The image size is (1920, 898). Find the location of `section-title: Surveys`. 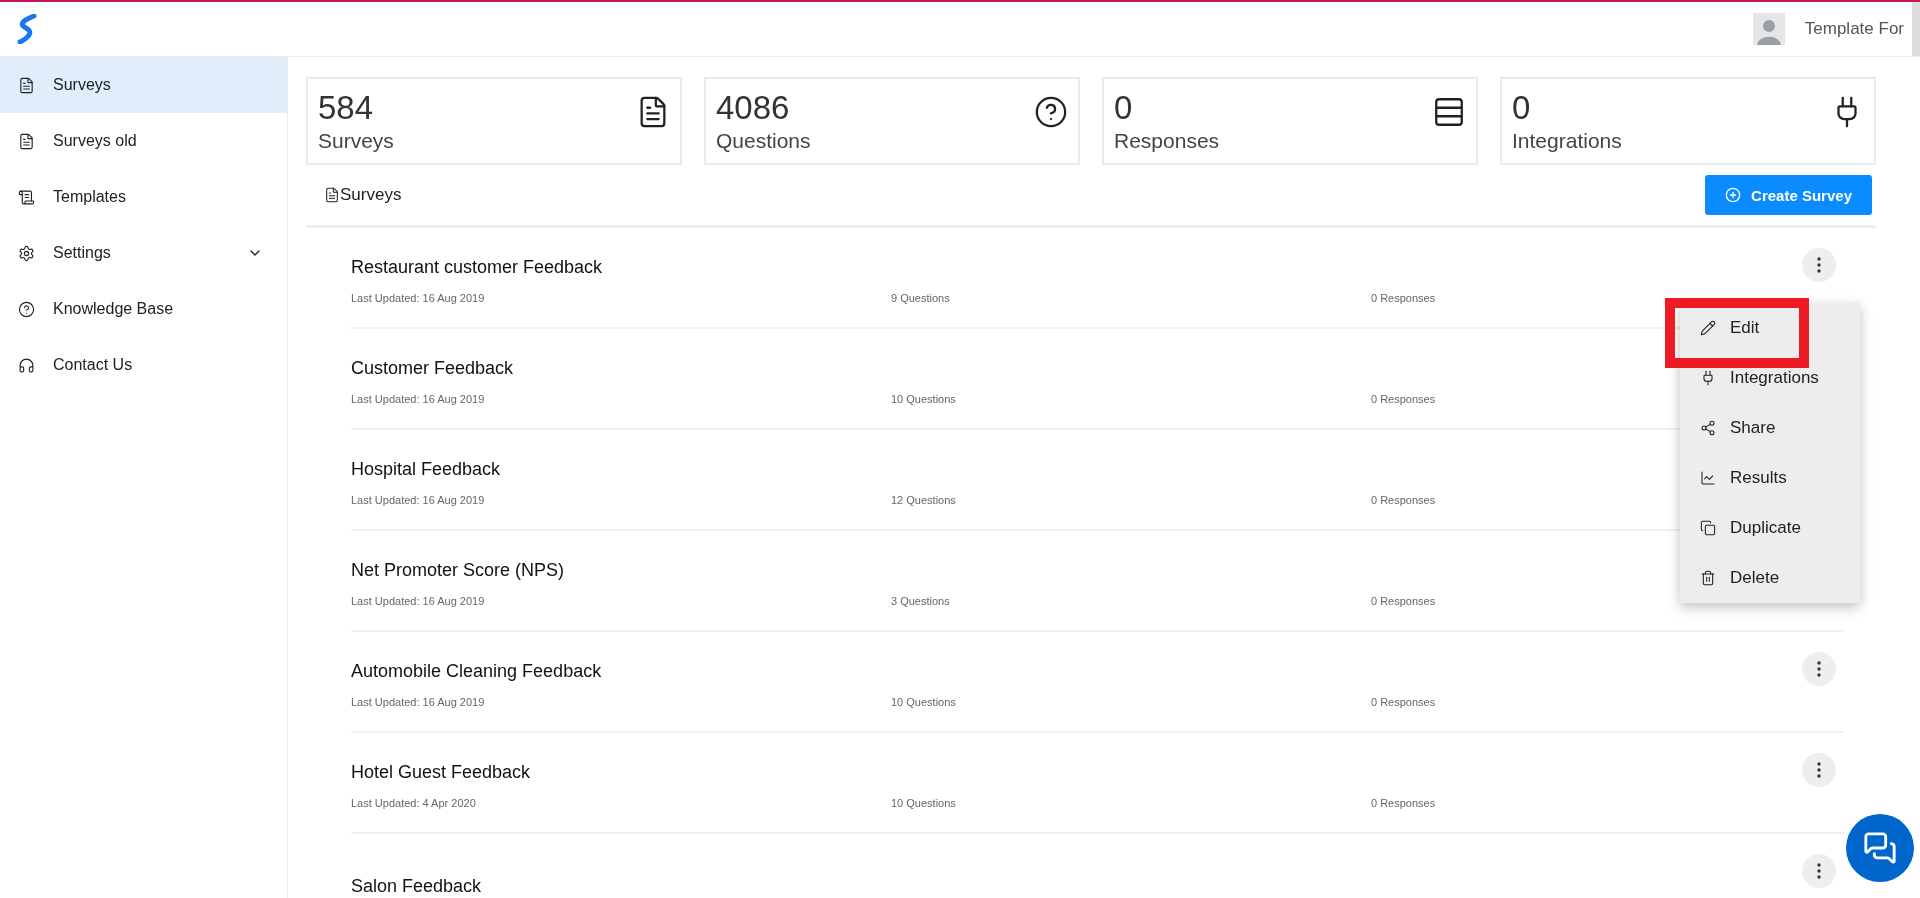

section-title: Surveys is located at coordinates (371, 195).